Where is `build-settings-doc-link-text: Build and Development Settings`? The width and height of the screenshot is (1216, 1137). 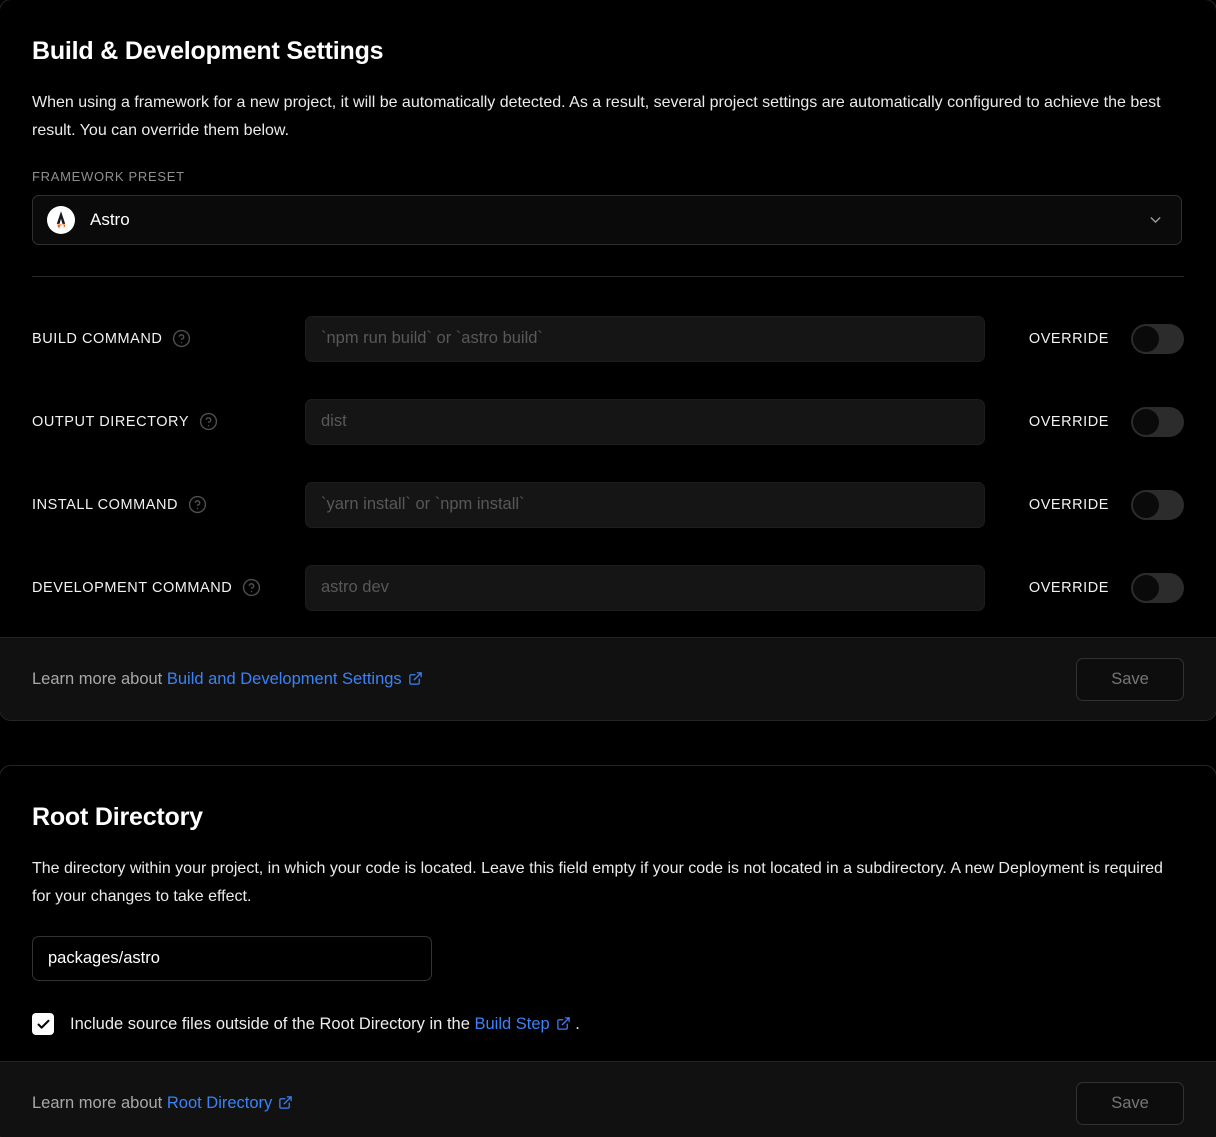
build-settings-doc-link-text: Build and Development Settings is located at coordinates (284, 679).